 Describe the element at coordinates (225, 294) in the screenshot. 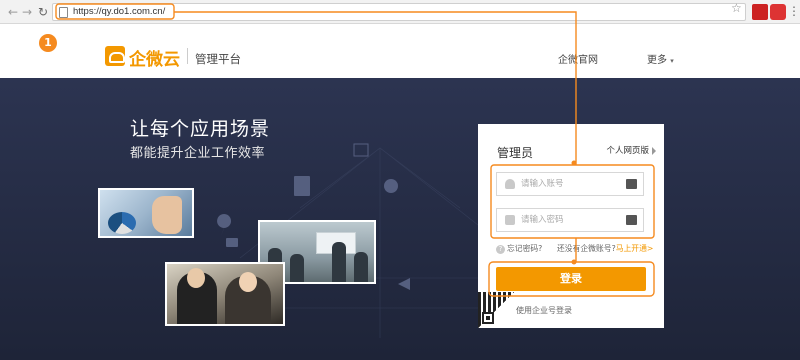

I see `hero-photo-business` at that location.